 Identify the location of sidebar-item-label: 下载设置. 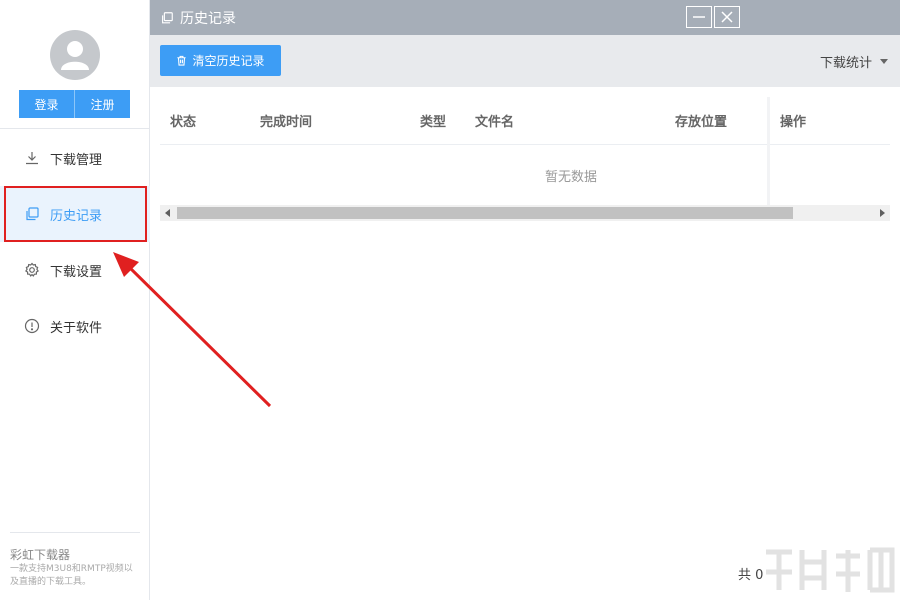
(76, 272).